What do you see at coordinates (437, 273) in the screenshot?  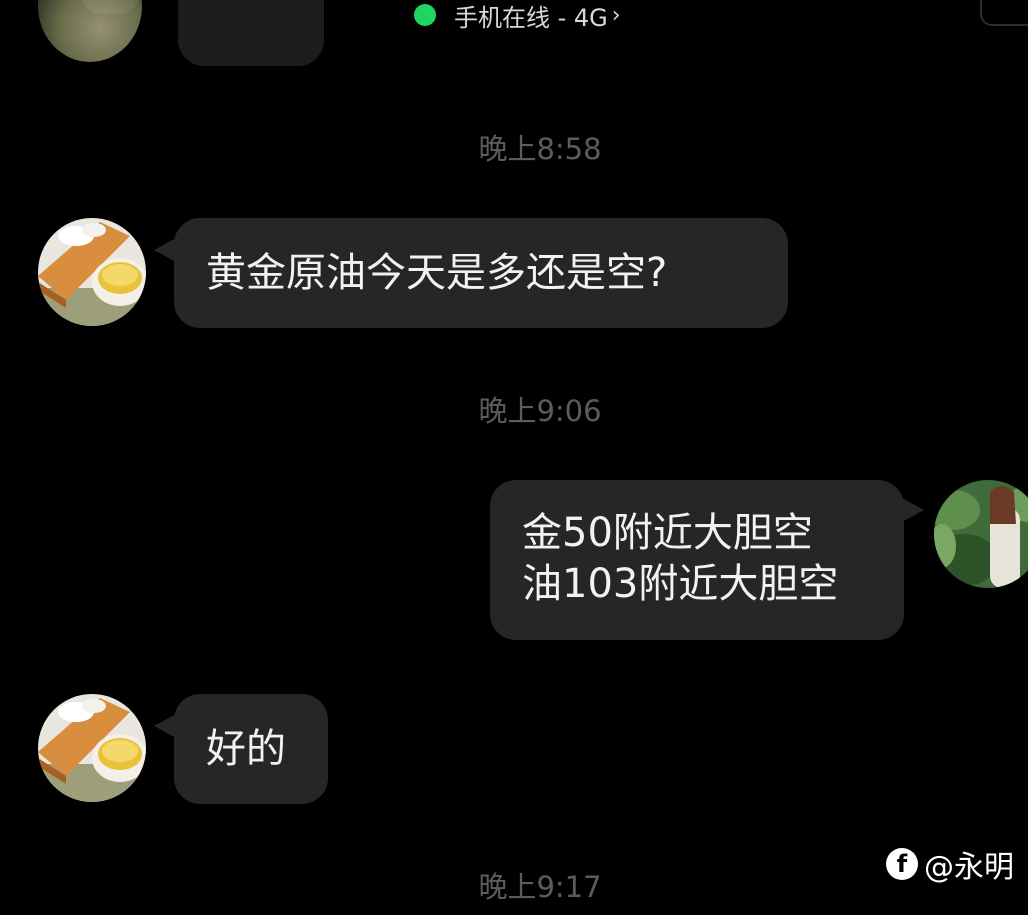 I see `message-text: 黄金原油今天是多还是空?` at bounding box center [437, 273].